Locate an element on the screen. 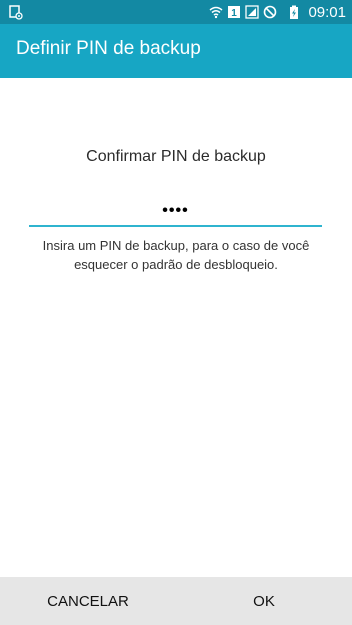 This screenshot has height=625, width=352. battery-charging-icon is located at coordinates (294, 12).